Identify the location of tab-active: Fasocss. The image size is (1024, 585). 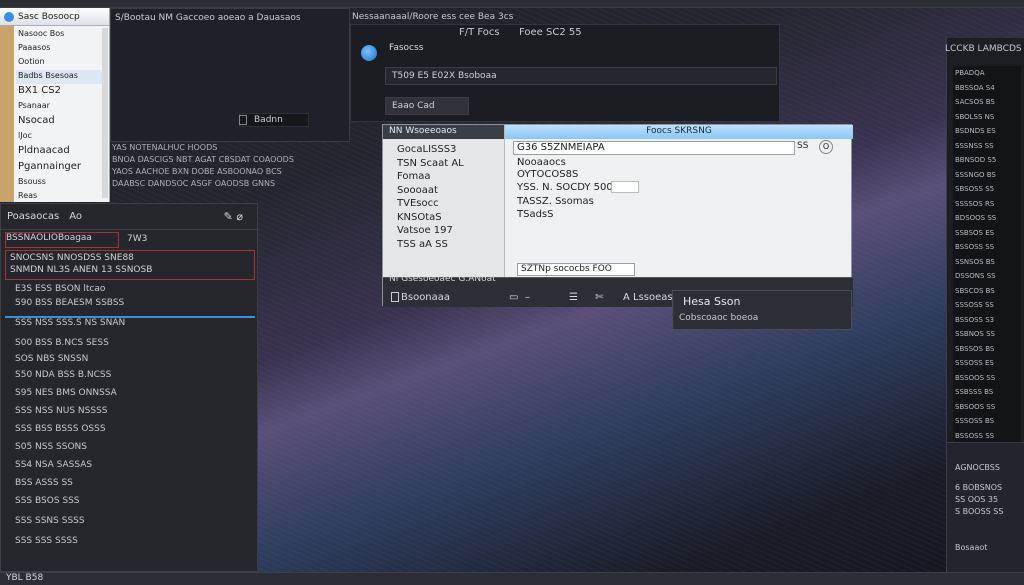
(406, 48).